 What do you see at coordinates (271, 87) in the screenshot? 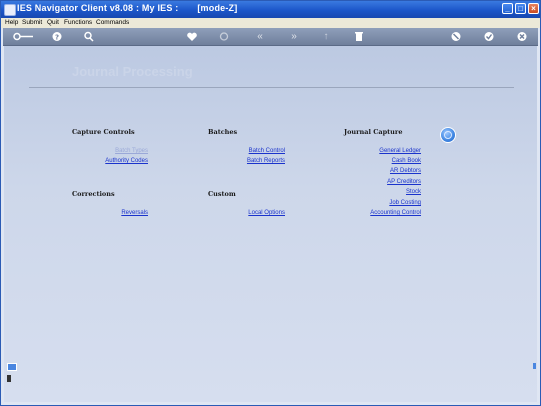
I see `title-divider` at bounding box center [271, 87].